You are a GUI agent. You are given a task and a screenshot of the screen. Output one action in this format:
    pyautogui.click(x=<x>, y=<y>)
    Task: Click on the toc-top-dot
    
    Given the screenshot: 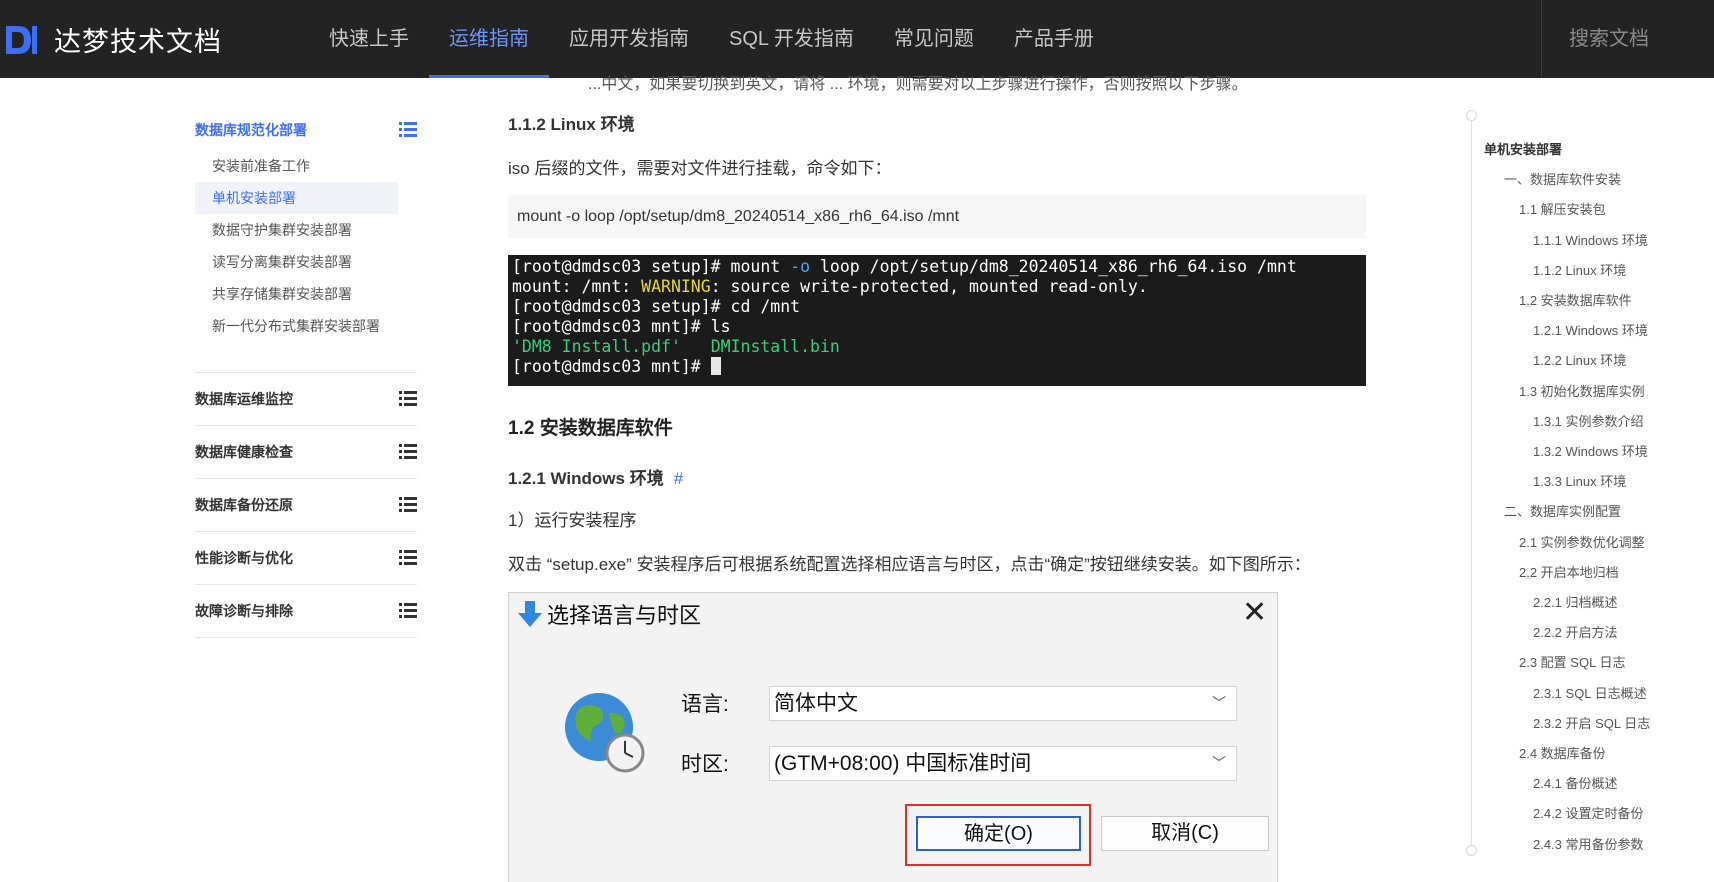 What is the action you would take?
    pyautogui.click(x=1471, y=115)
    